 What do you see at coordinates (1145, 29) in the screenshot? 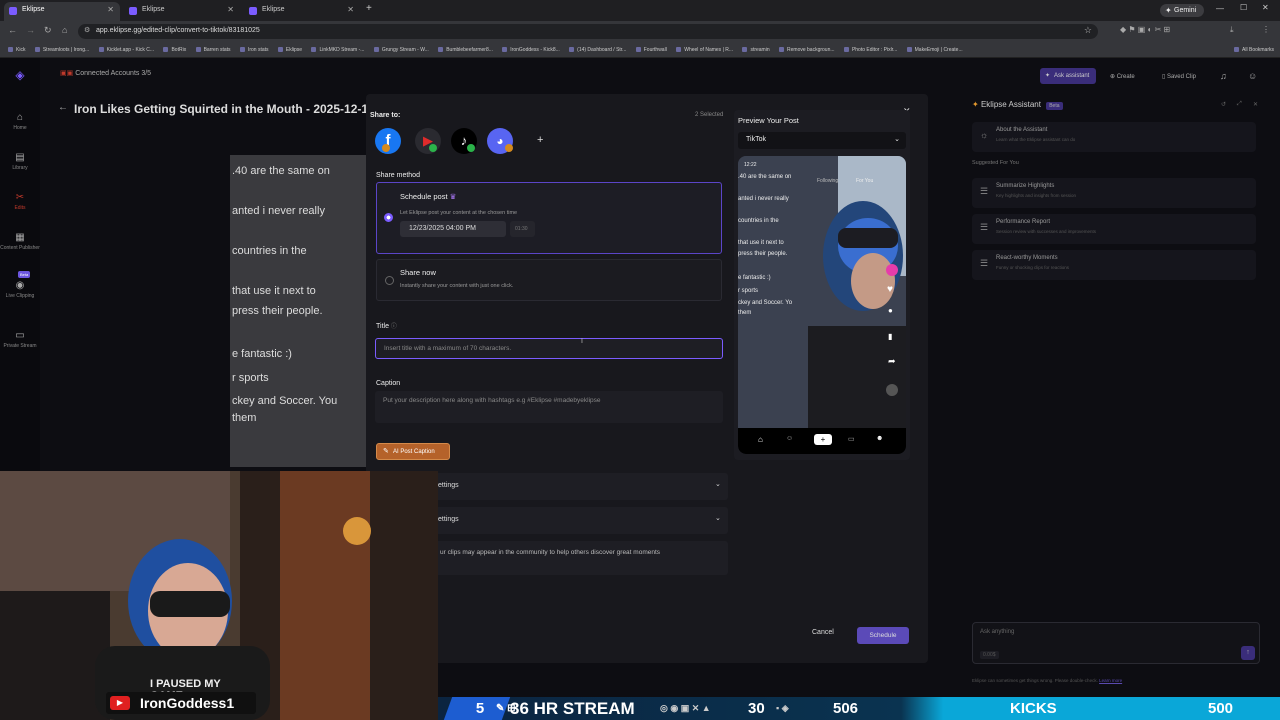
I see `extensions-icon: ◆ ⚑ ▣ ◐ ✂ ⊞` at bounding box center [1145, 29].